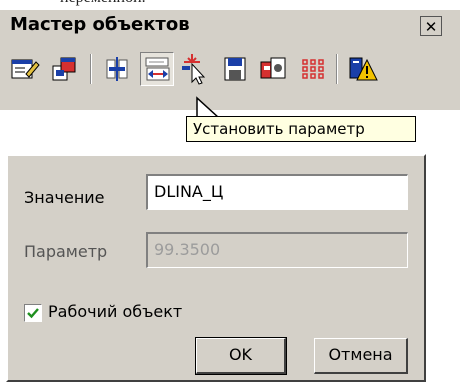  What do you see at coordinates (64, 197) in the screenshot?
I see `value-label: Значение` at bounding box center [64, 197].